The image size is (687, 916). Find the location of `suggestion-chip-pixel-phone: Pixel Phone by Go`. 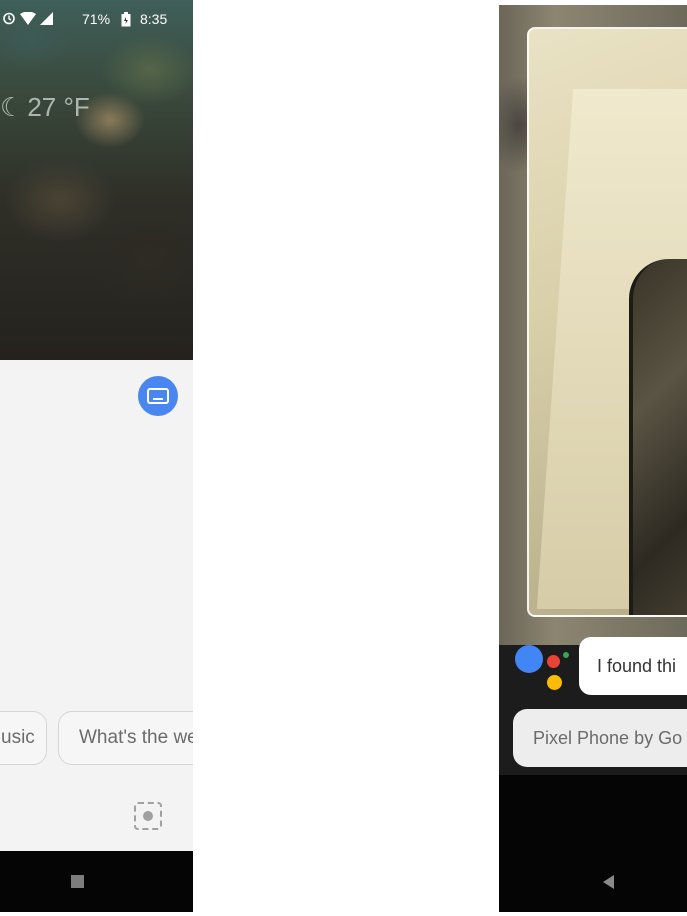

suggestion-chip-pixel-phone: Pixel Phone by Go is located at coordinates (600, 738).